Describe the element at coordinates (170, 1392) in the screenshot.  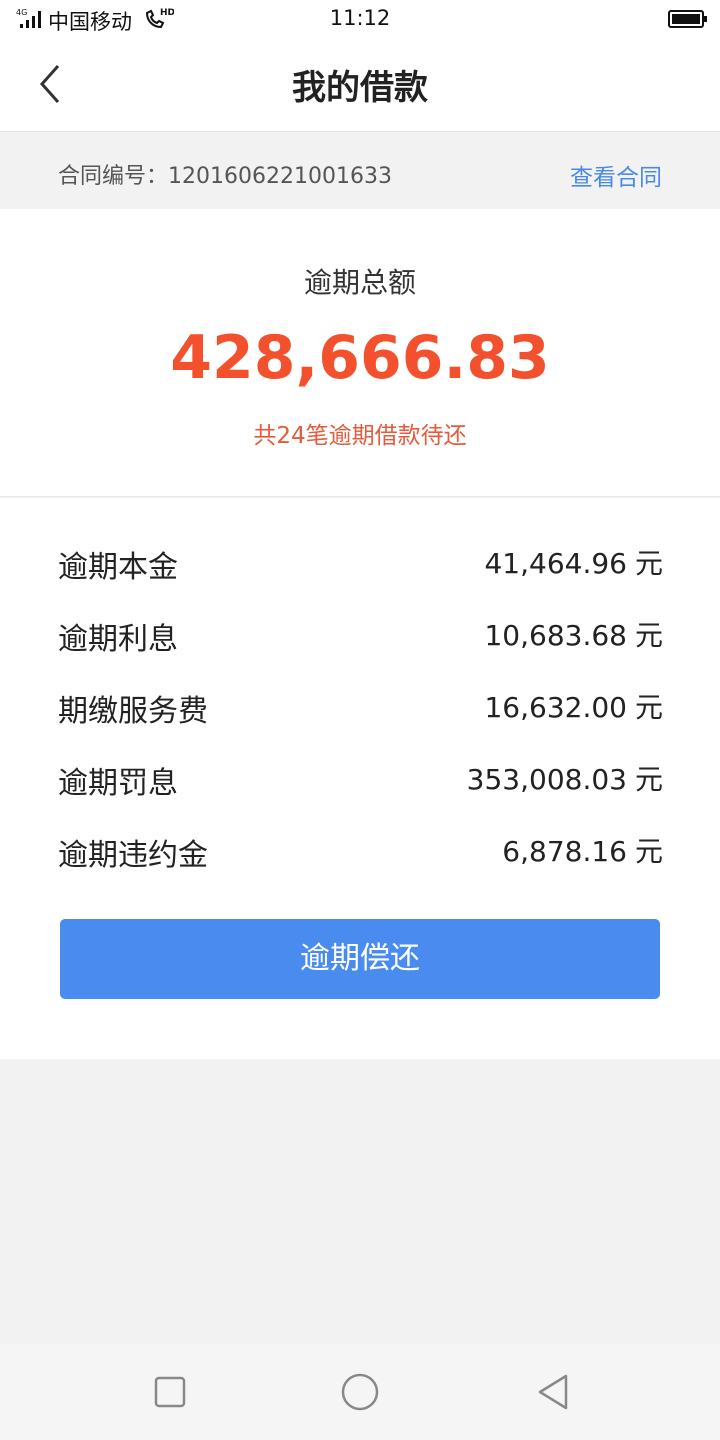
I see `square-icon` at that location.